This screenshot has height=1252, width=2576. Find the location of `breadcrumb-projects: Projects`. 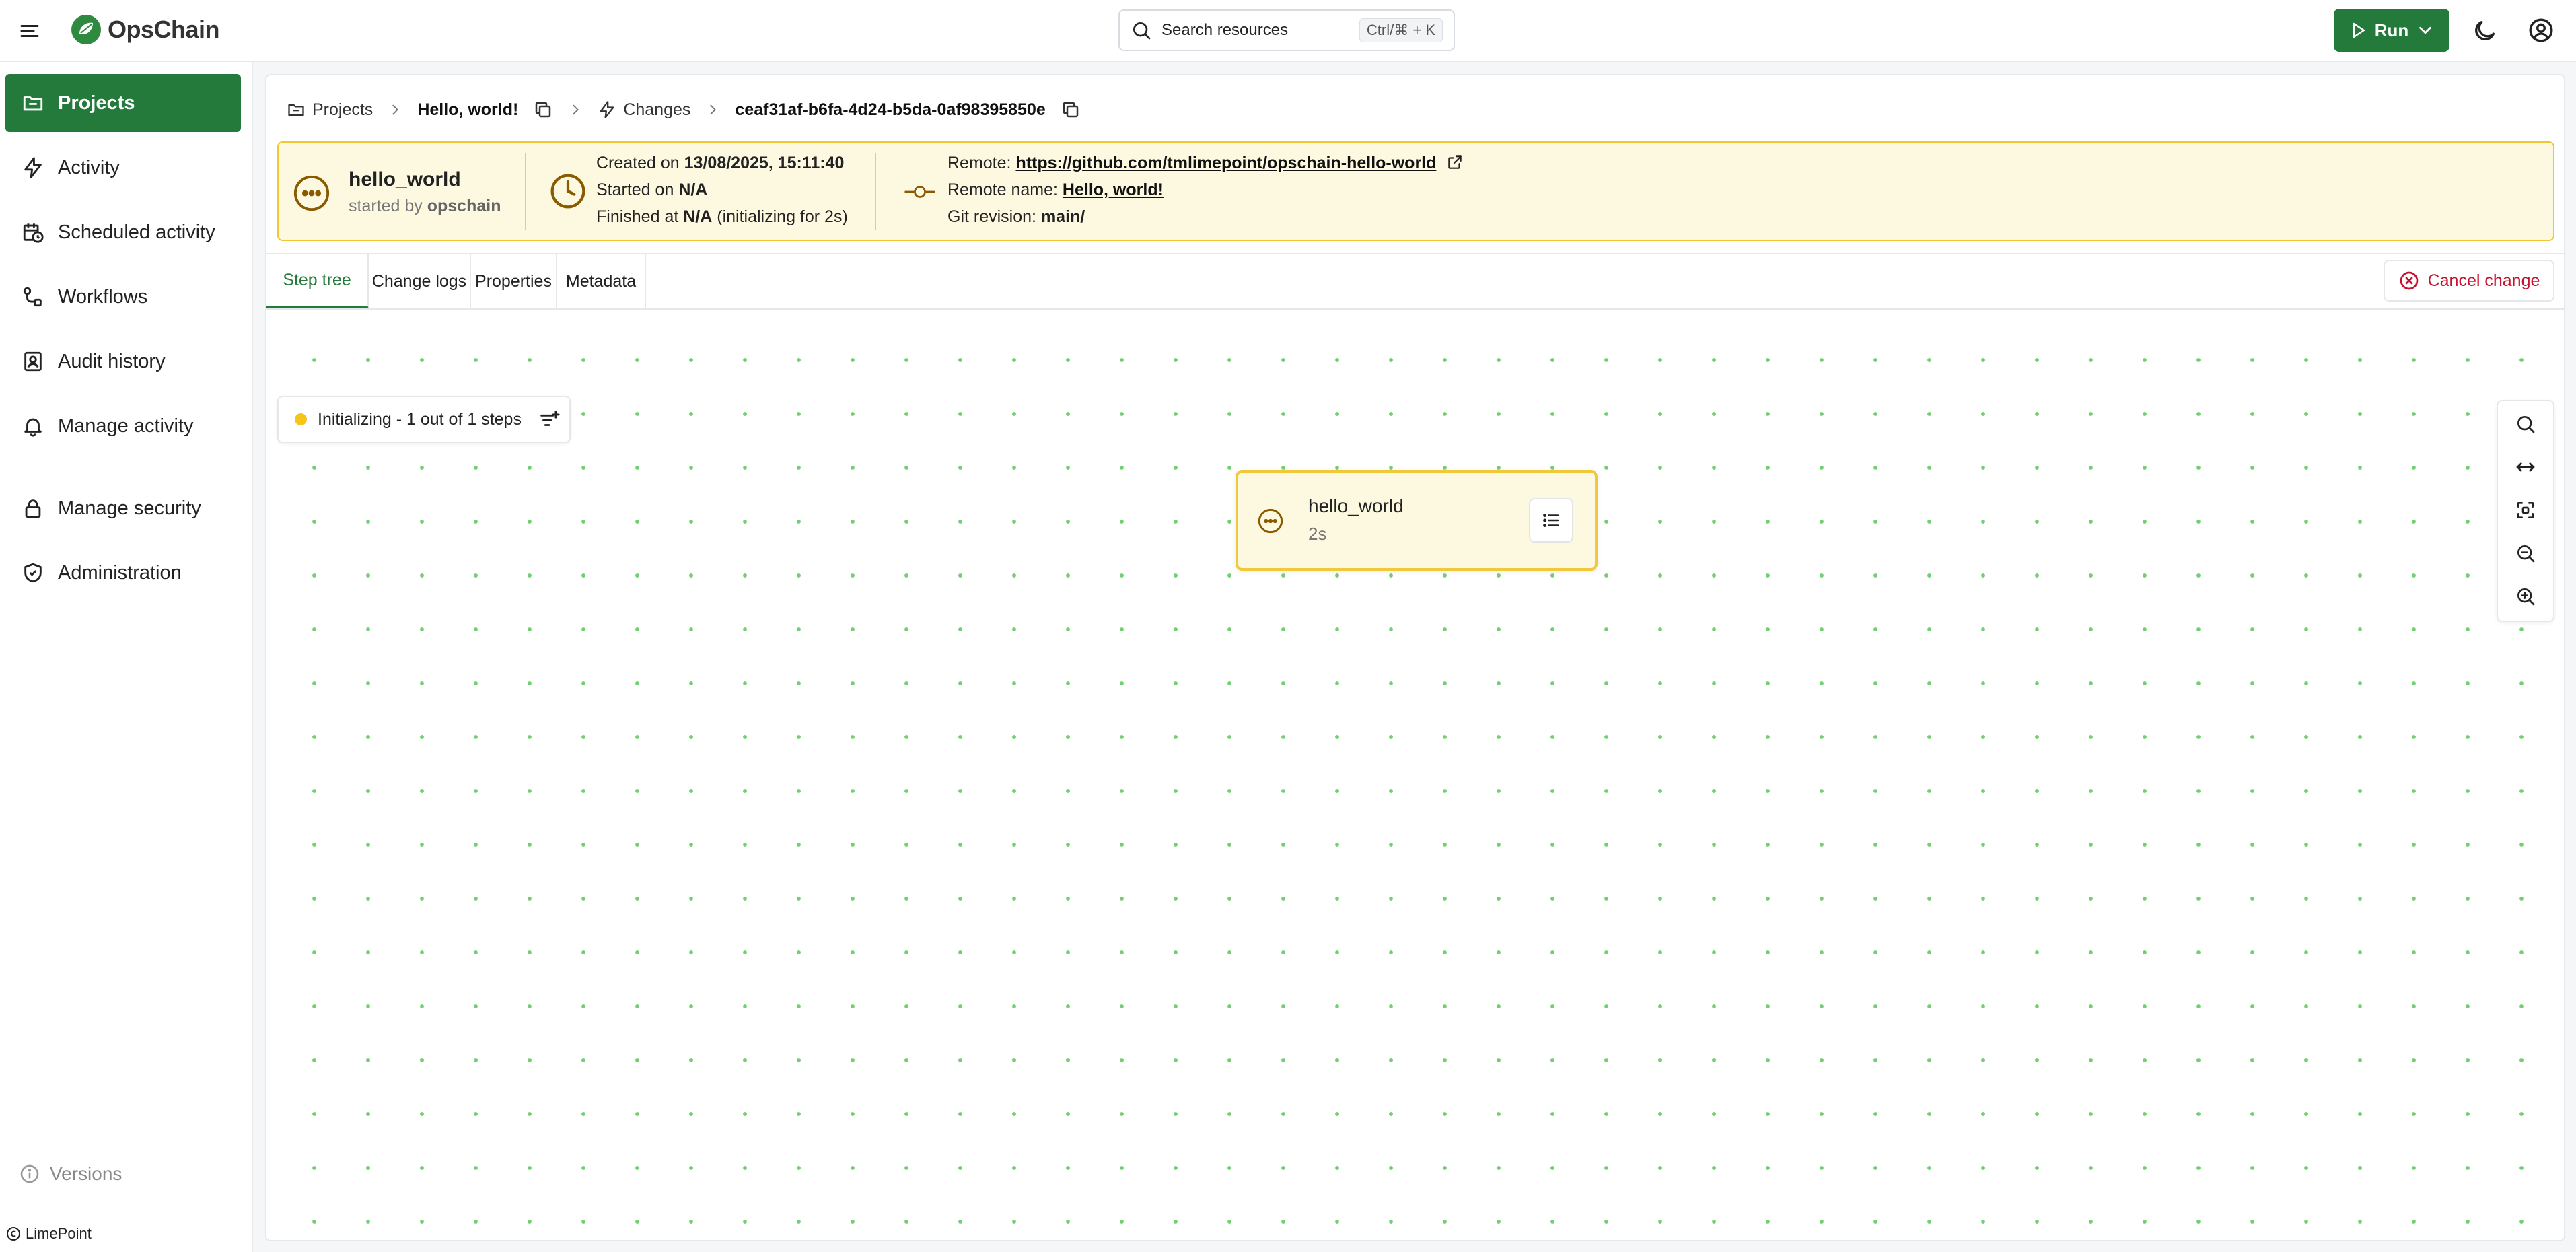

breadcrumb-projects: Projects is located at coordinates (330, 110).